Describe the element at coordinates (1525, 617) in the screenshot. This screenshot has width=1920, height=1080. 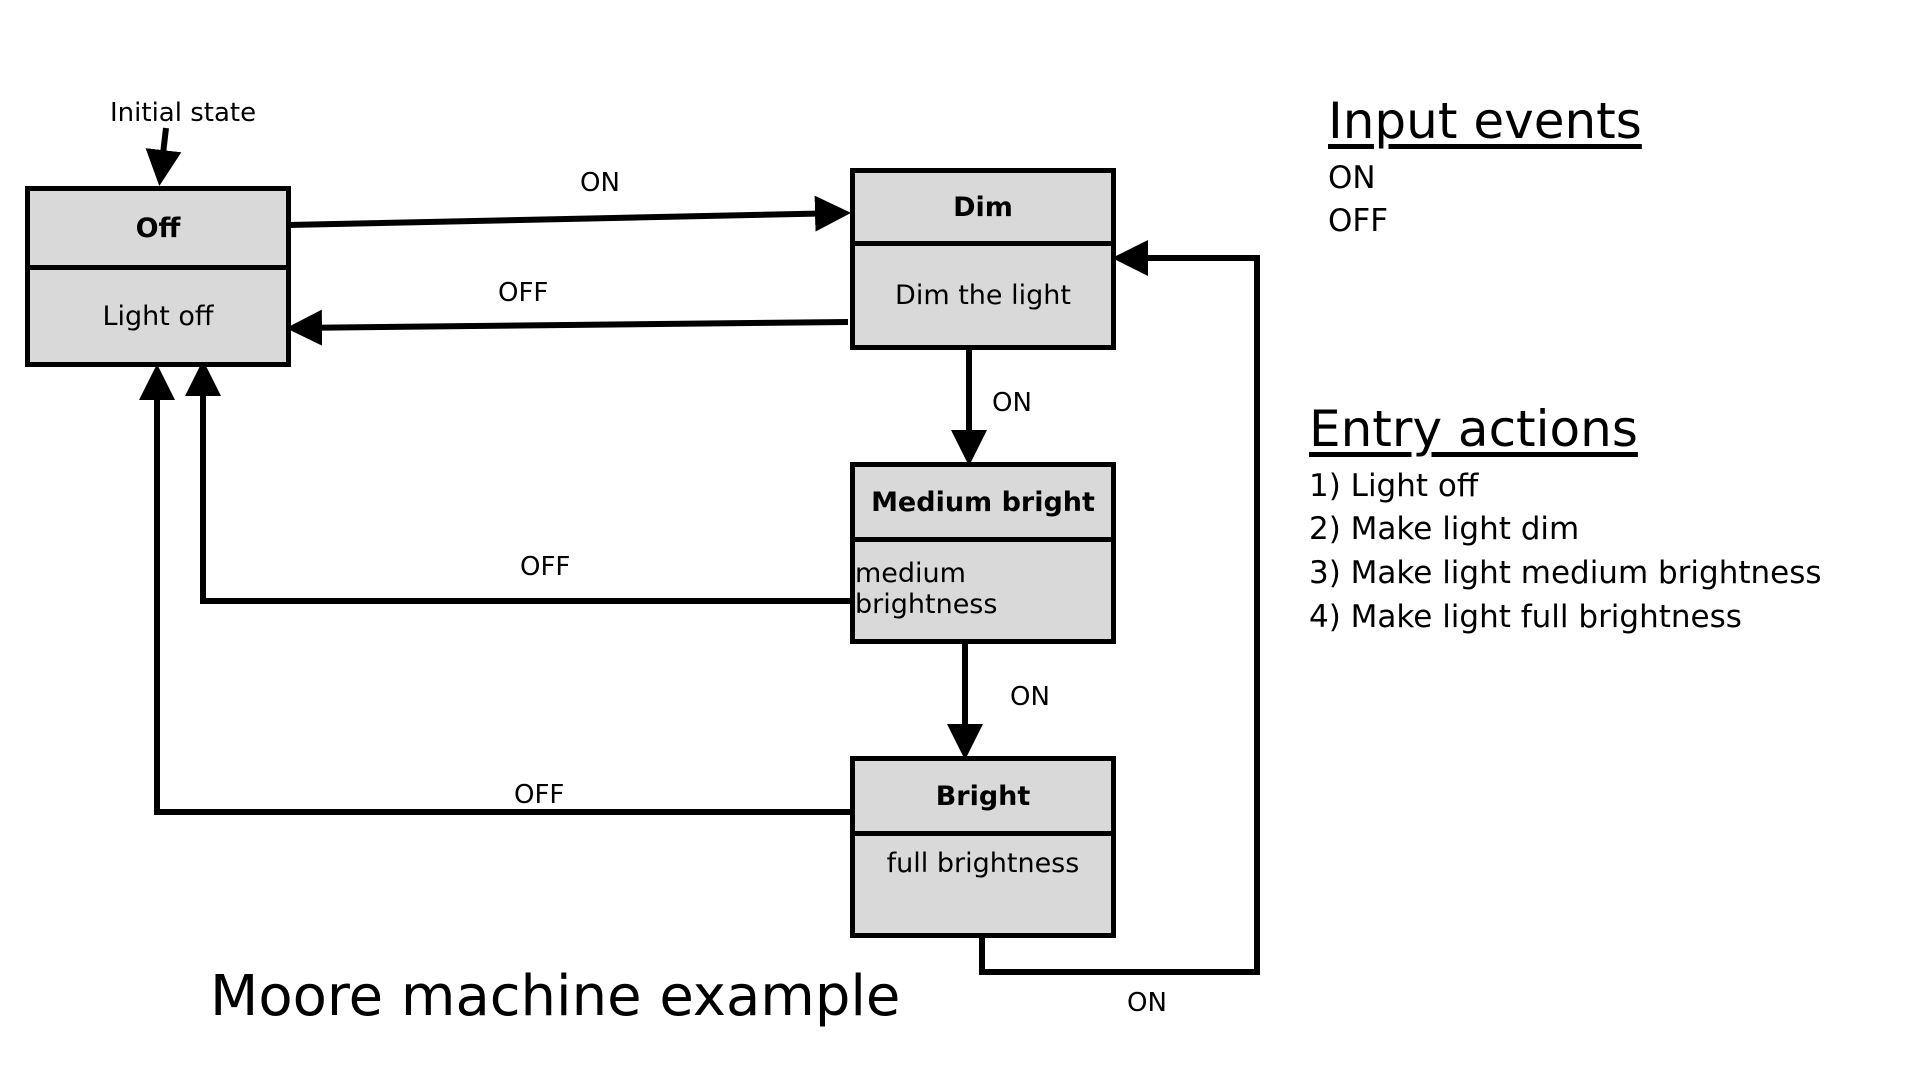
I see `entry-action: 4) Make light full brightness` at that location.